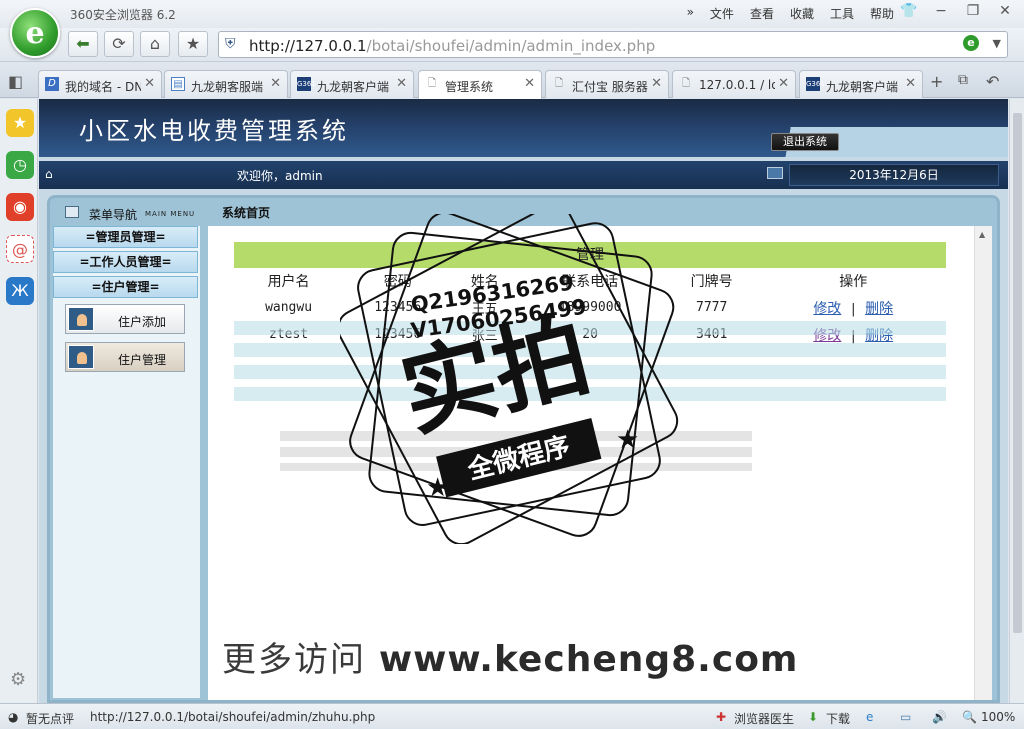 This screenshot has width=1024, height=729. Describe the element at coordinates (941, 11) in the screenshot. I see `minimize-button: −` at that location.